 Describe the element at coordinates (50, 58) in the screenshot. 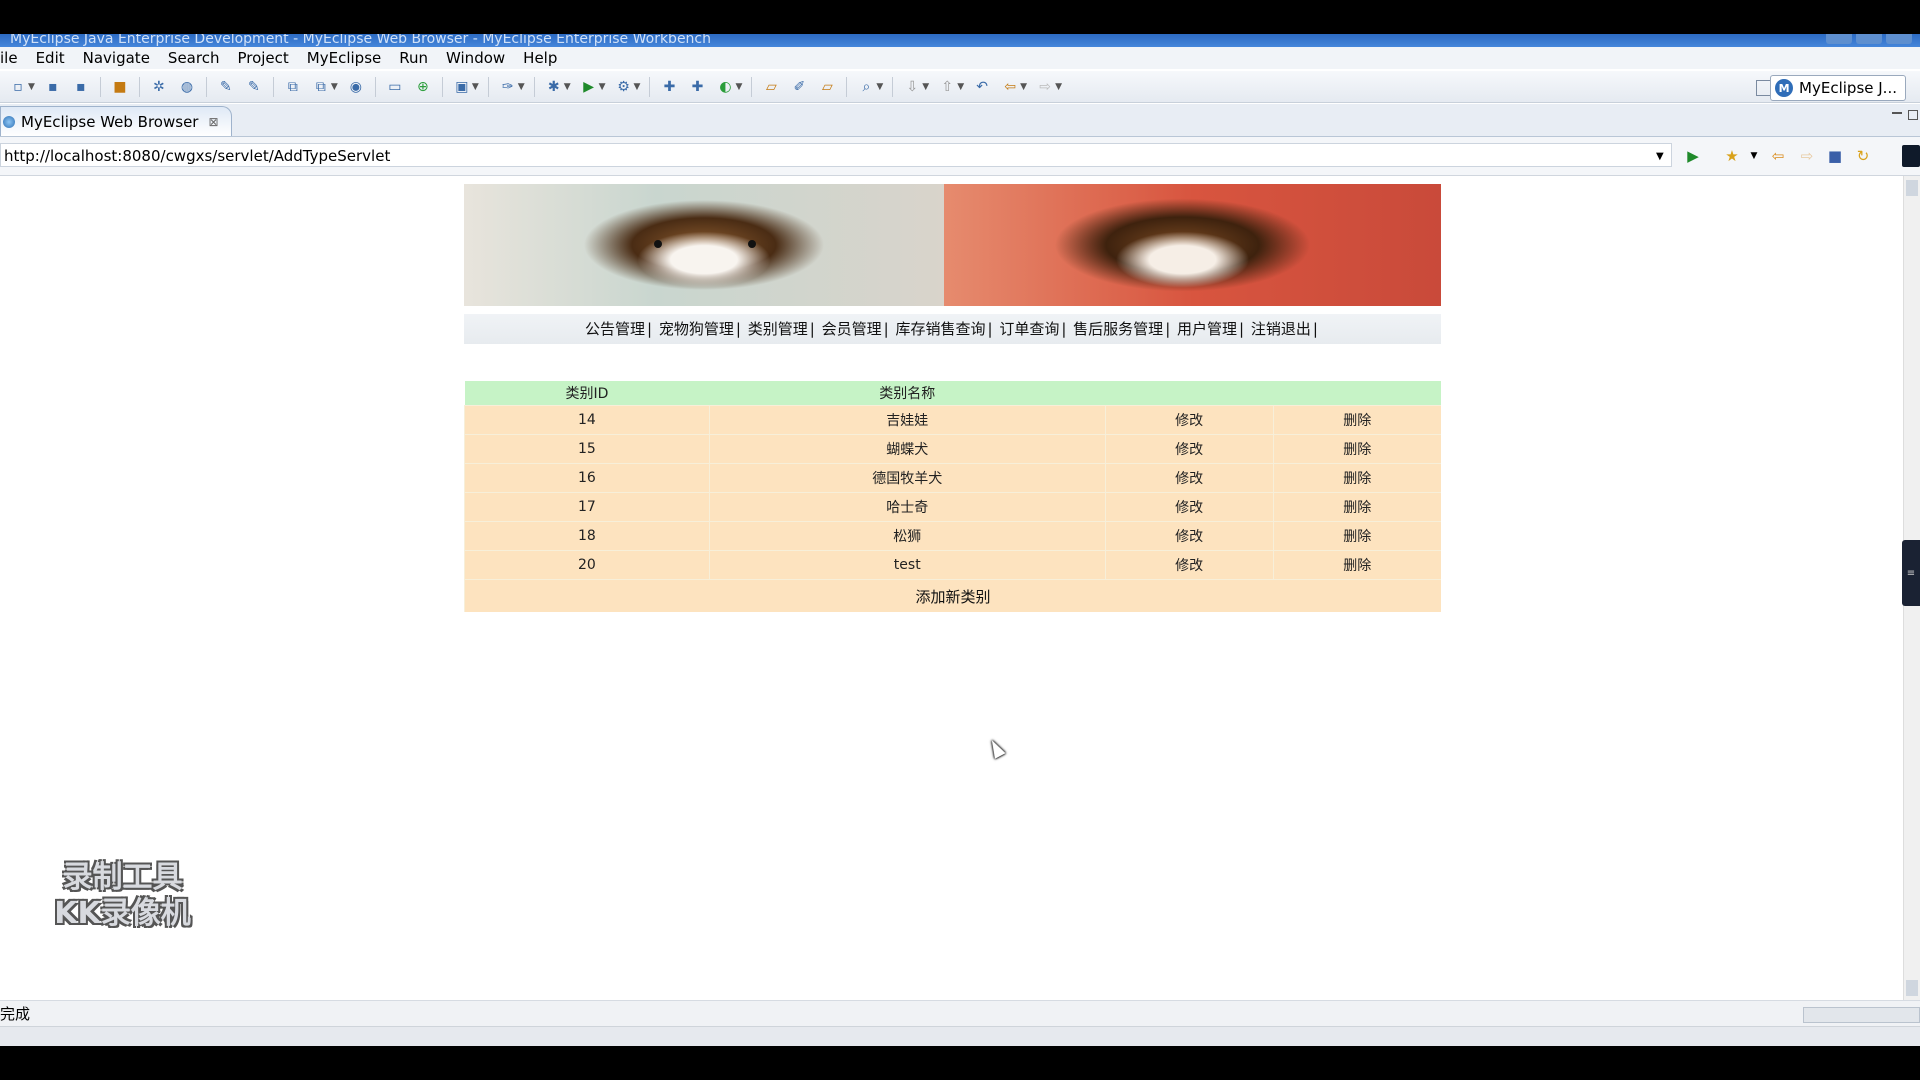

I see `menu-edit: Edit` at that location.